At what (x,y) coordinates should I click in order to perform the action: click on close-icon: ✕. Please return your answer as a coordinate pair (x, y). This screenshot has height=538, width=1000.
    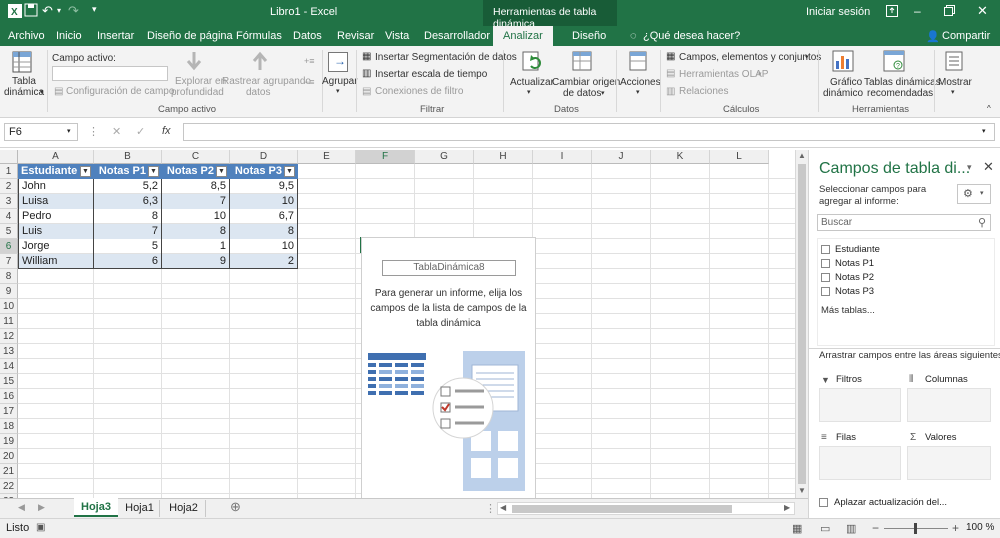
    Looking at the image, I should click on (982, 11).